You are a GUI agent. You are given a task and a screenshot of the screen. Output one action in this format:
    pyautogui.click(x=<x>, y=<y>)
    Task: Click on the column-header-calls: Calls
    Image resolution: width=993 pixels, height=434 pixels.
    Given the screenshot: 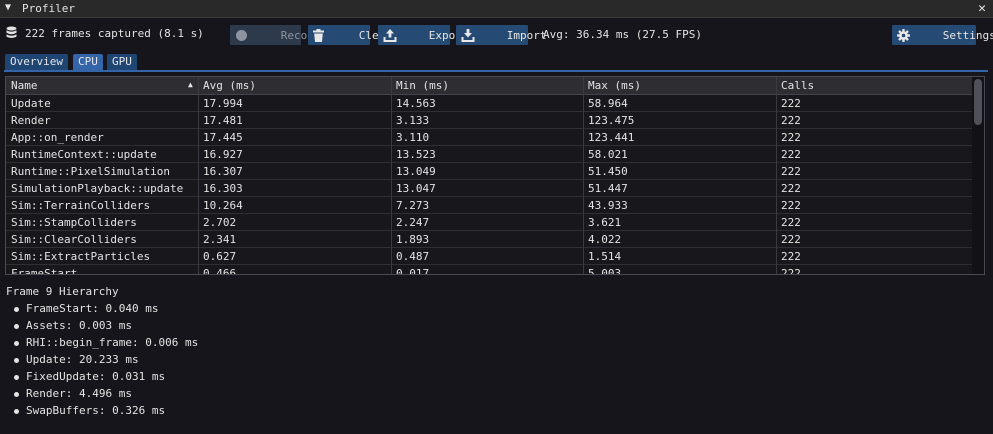 What is the action you would take?
    pyautogui.click(x=797, y=85)
    